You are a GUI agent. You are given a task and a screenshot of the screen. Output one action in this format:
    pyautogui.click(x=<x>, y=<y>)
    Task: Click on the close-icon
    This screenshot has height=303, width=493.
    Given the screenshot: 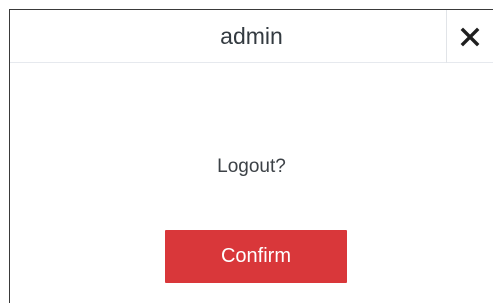 What is the action you would take?
    pyautogui.click(x=470, y=36)
    